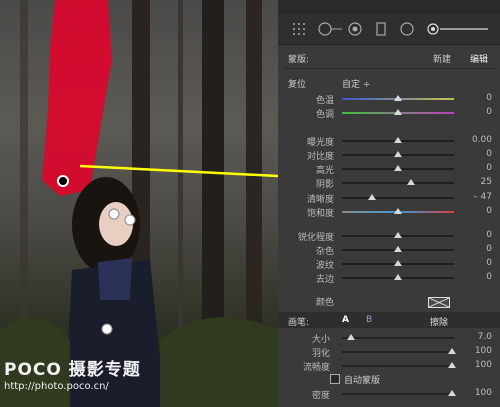 Image resolution: width=500 pixels, height=407 pixels. Describe the element at coordinates (324, 280) in the screenshot. I see `slider-label: 去边` at that location.